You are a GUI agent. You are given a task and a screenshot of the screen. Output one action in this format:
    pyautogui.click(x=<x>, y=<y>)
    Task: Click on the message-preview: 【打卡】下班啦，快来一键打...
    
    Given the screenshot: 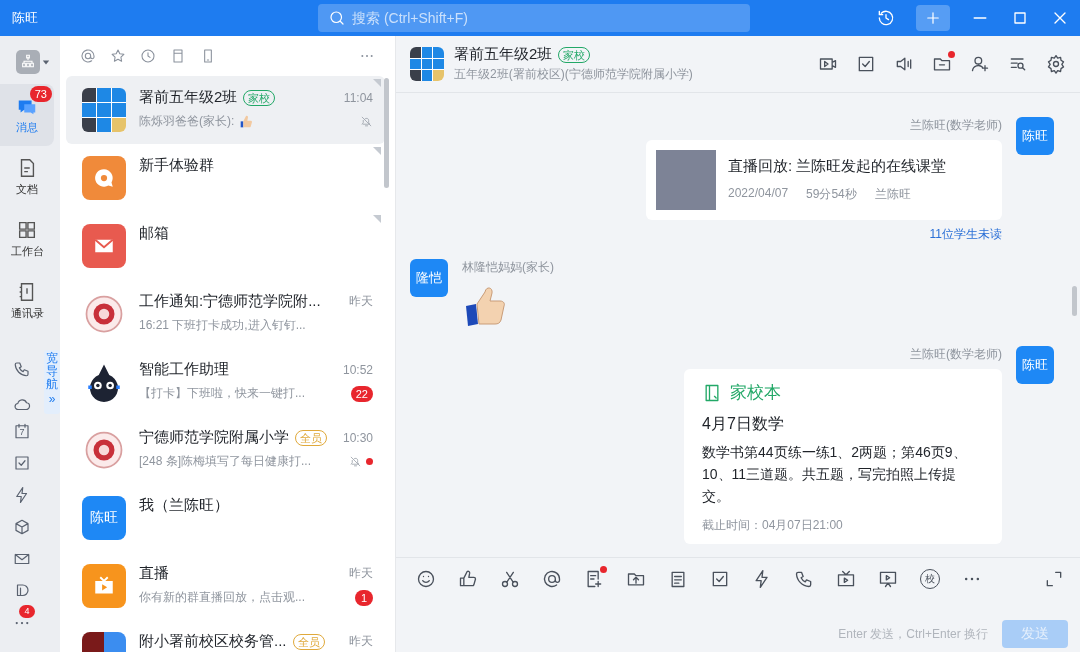 What is the action you would take?
    pyautogui.click(x=222, y=393)
    